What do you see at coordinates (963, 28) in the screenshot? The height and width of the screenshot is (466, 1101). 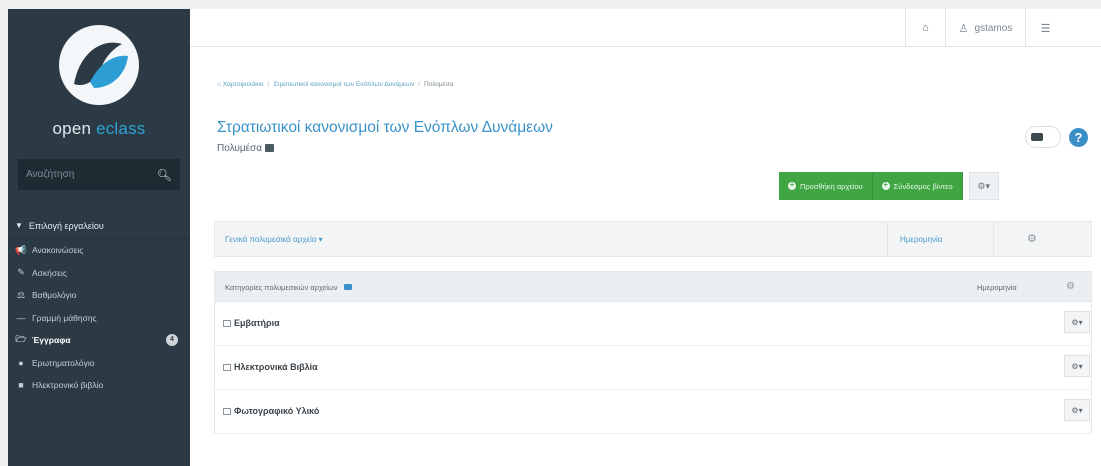 I see `user-icon: ♙` at bounding box center [963, 28].